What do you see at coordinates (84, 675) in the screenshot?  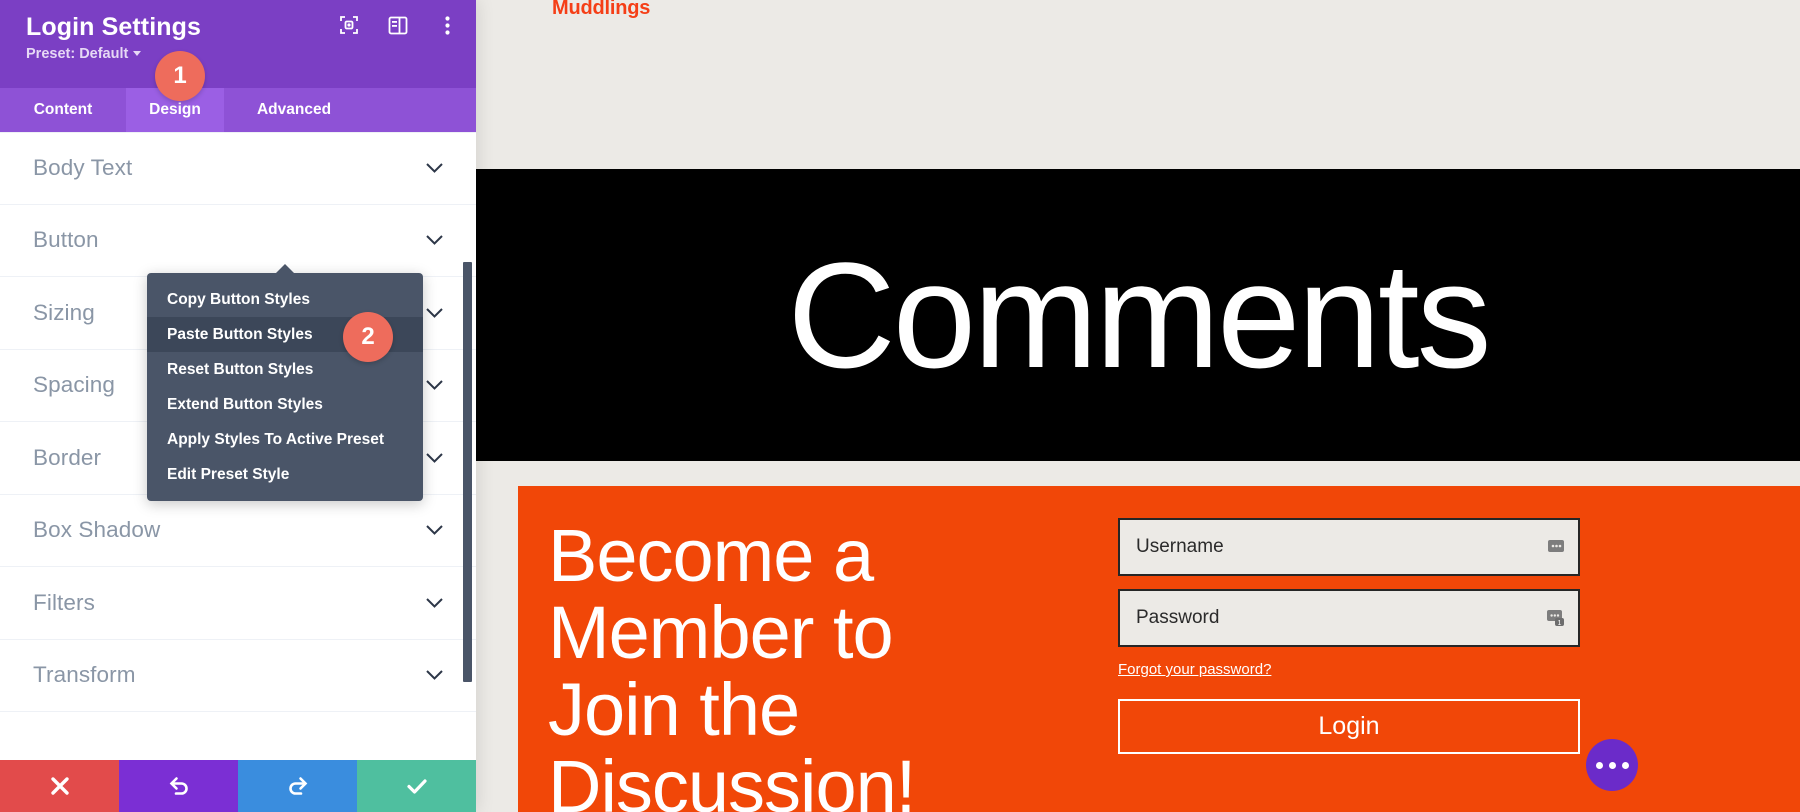 I see `section-label: Transform` at bounding box center [84, 675].